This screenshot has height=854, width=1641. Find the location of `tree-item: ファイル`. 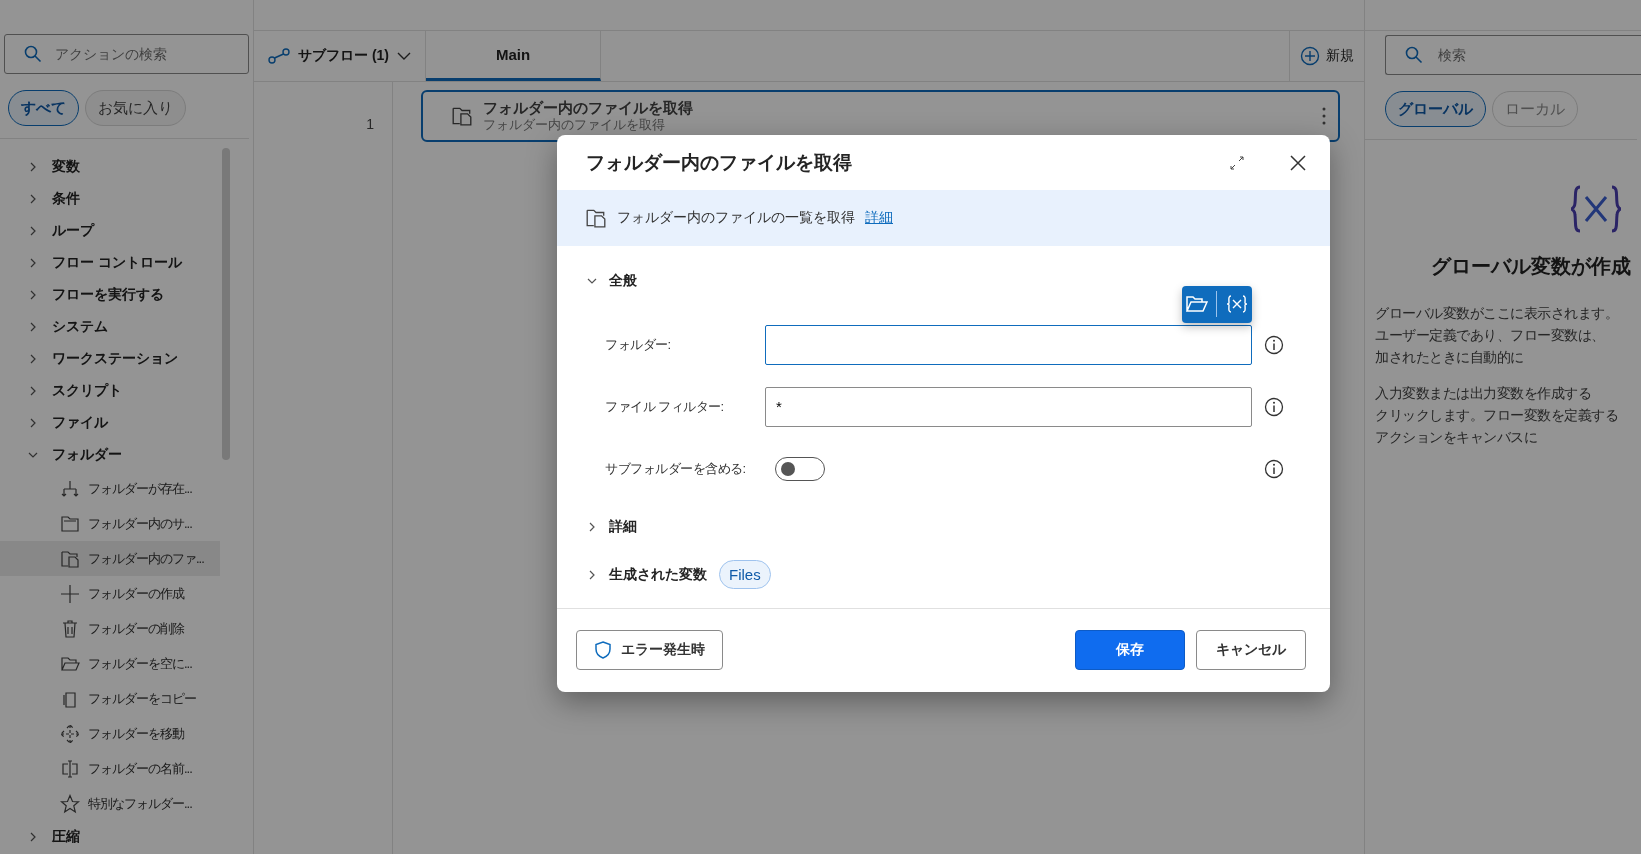

tree-item: ファイル is located at coordinates (110, 423).